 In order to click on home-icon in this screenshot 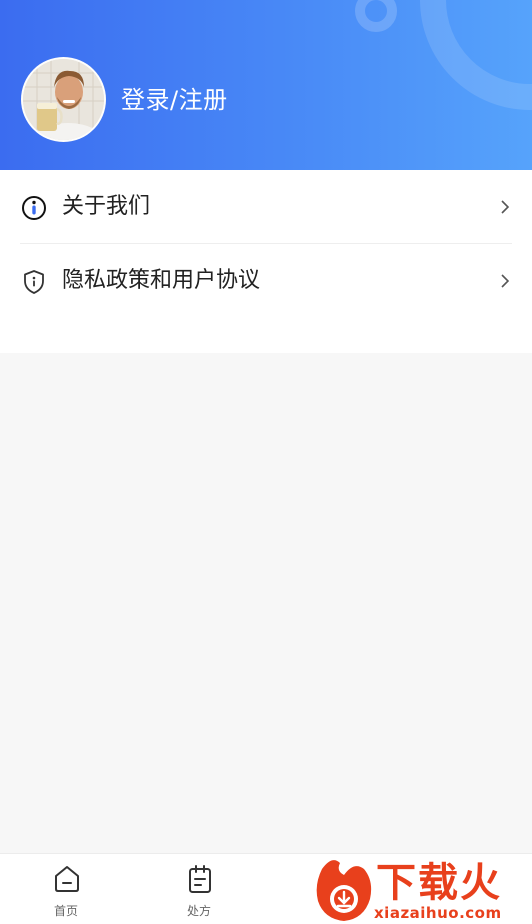, I will do `click(67, 879)`.